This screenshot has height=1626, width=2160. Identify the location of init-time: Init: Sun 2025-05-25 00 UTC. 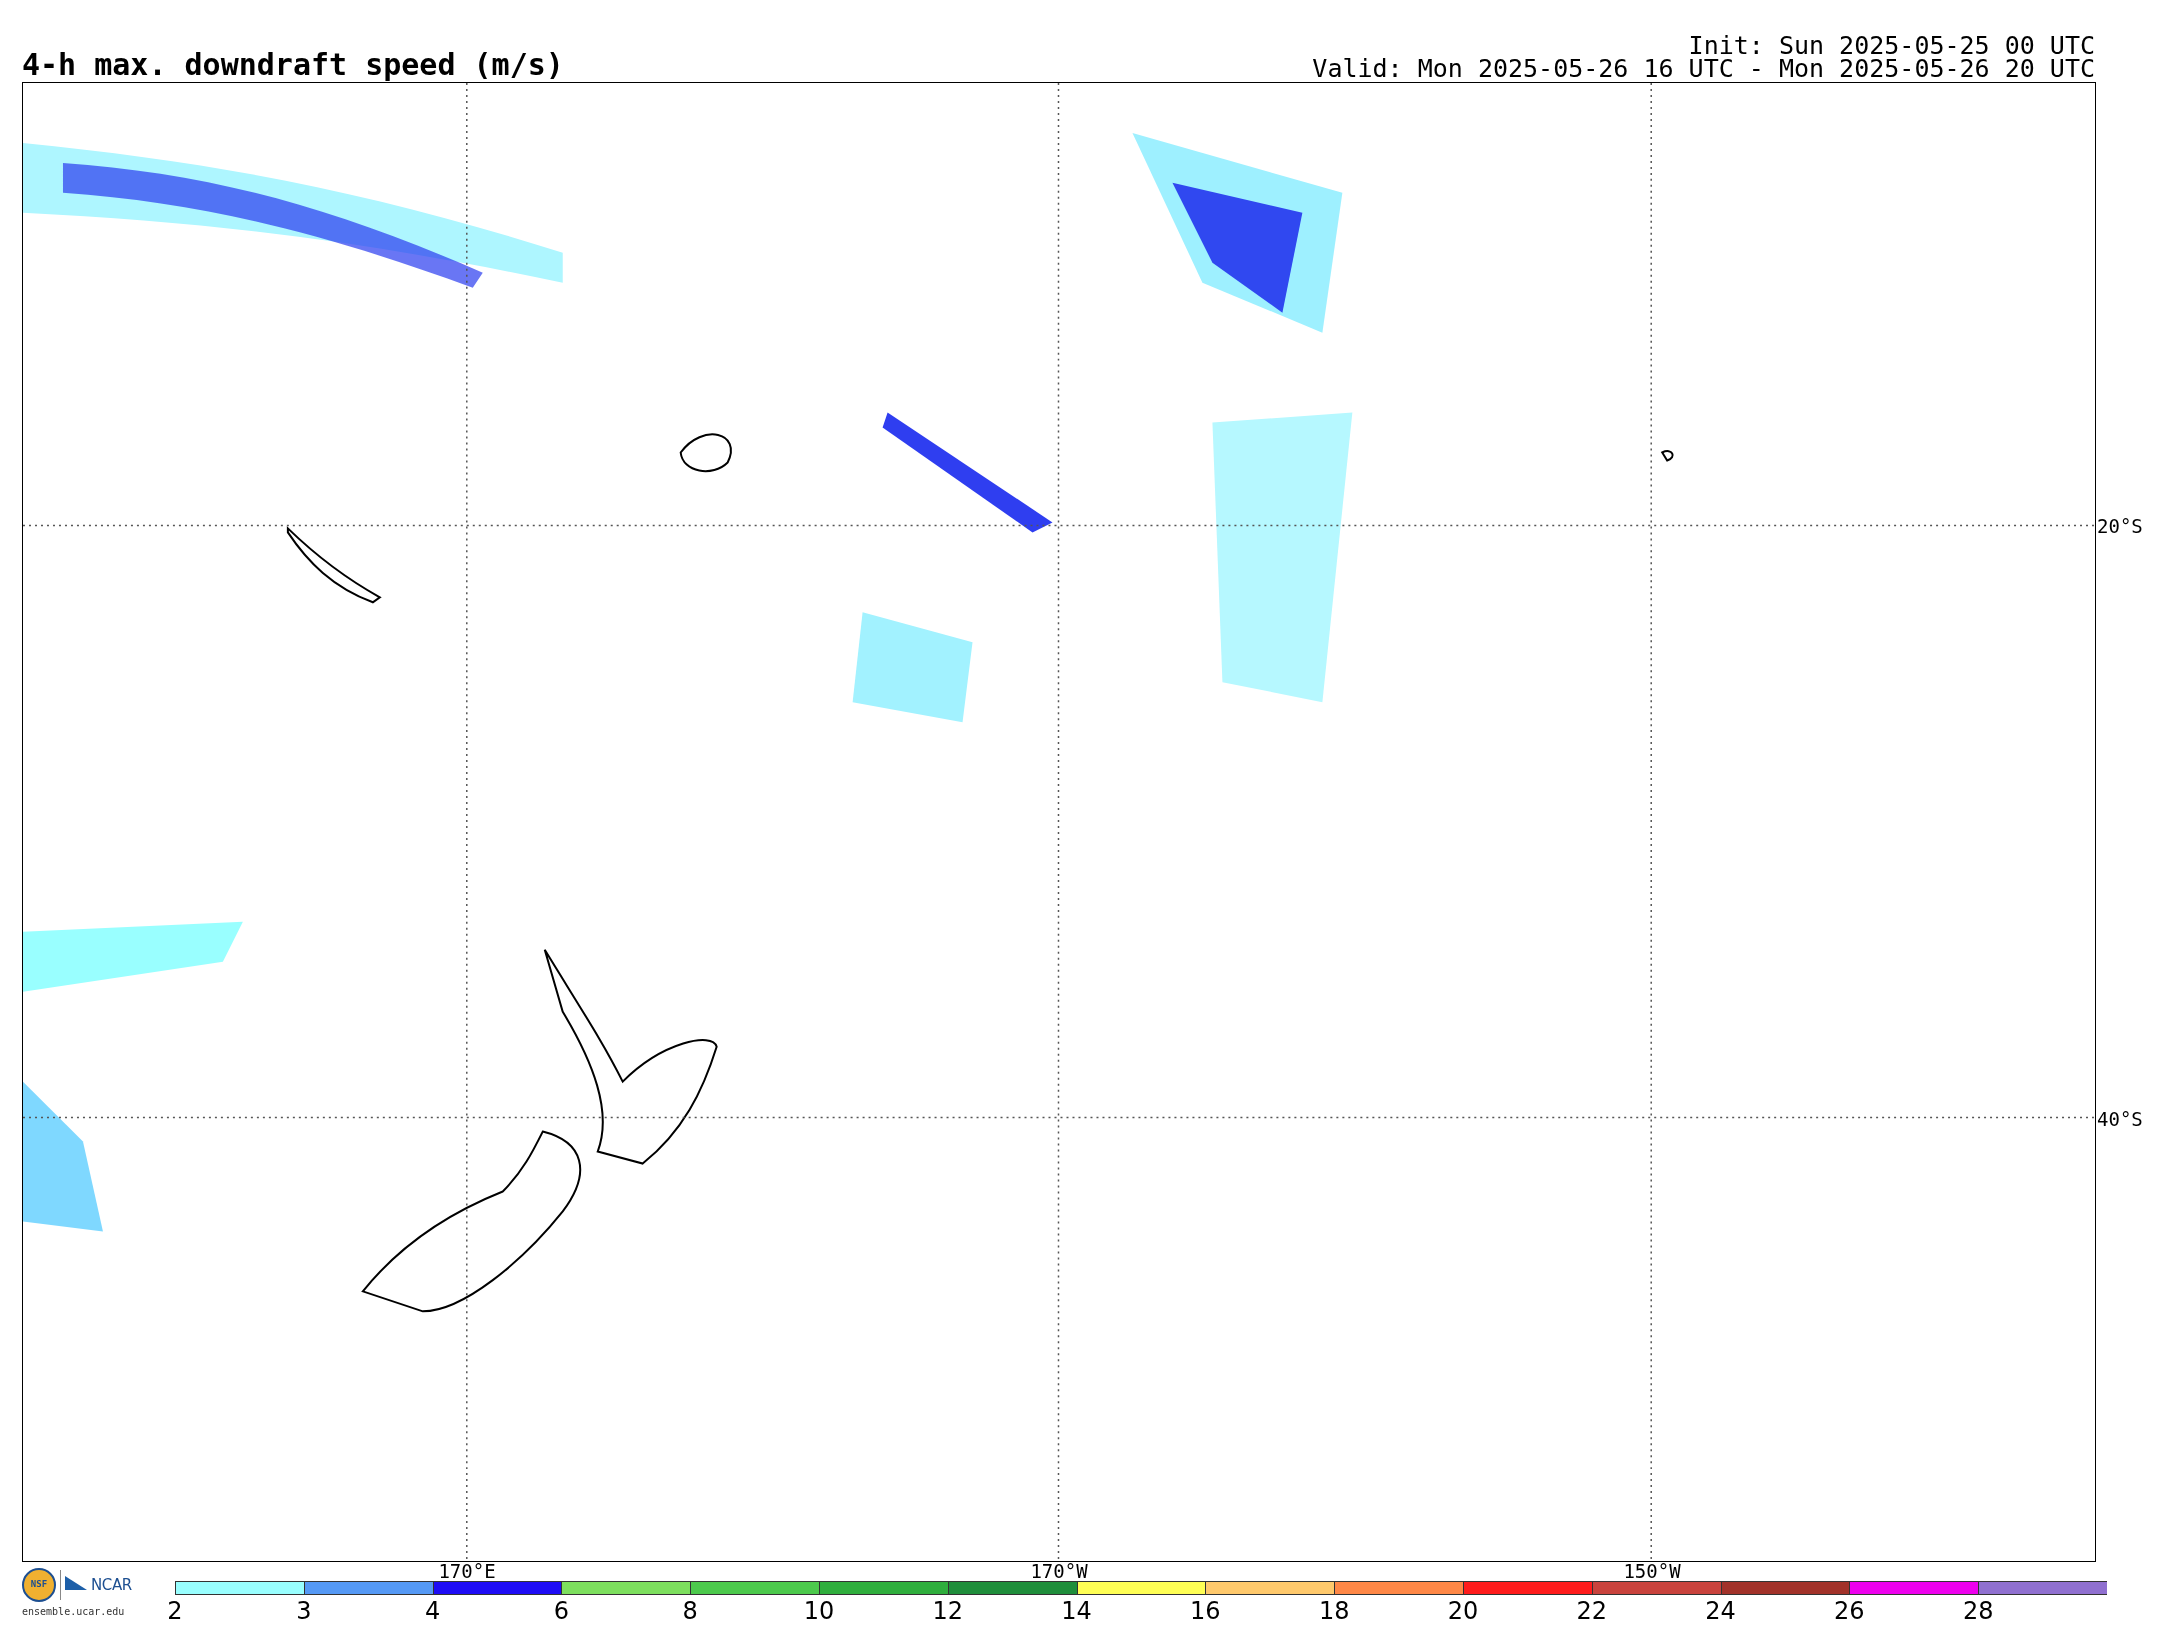
(1891, 45).